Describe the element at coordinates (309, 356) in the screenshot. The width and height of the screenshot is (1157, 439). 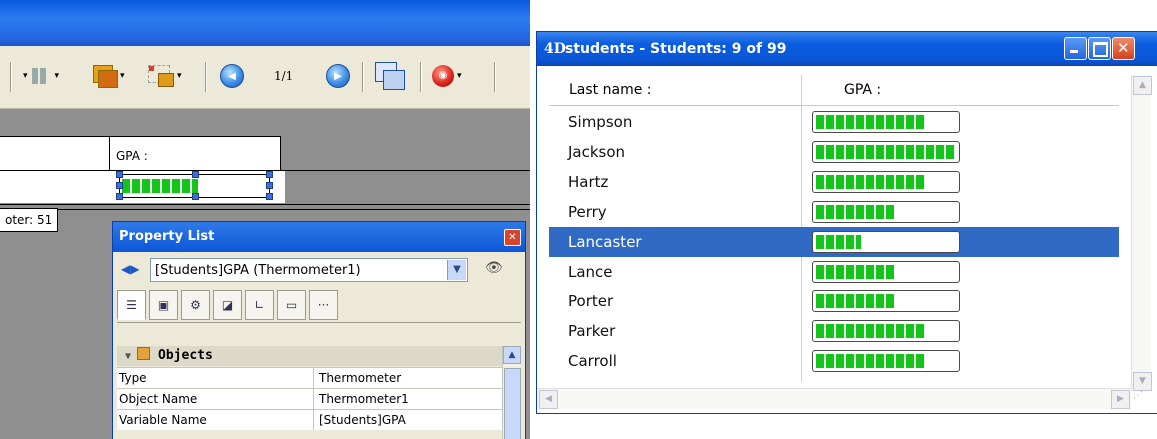
I see `objects-section-header: ▼ Objects` at that location.